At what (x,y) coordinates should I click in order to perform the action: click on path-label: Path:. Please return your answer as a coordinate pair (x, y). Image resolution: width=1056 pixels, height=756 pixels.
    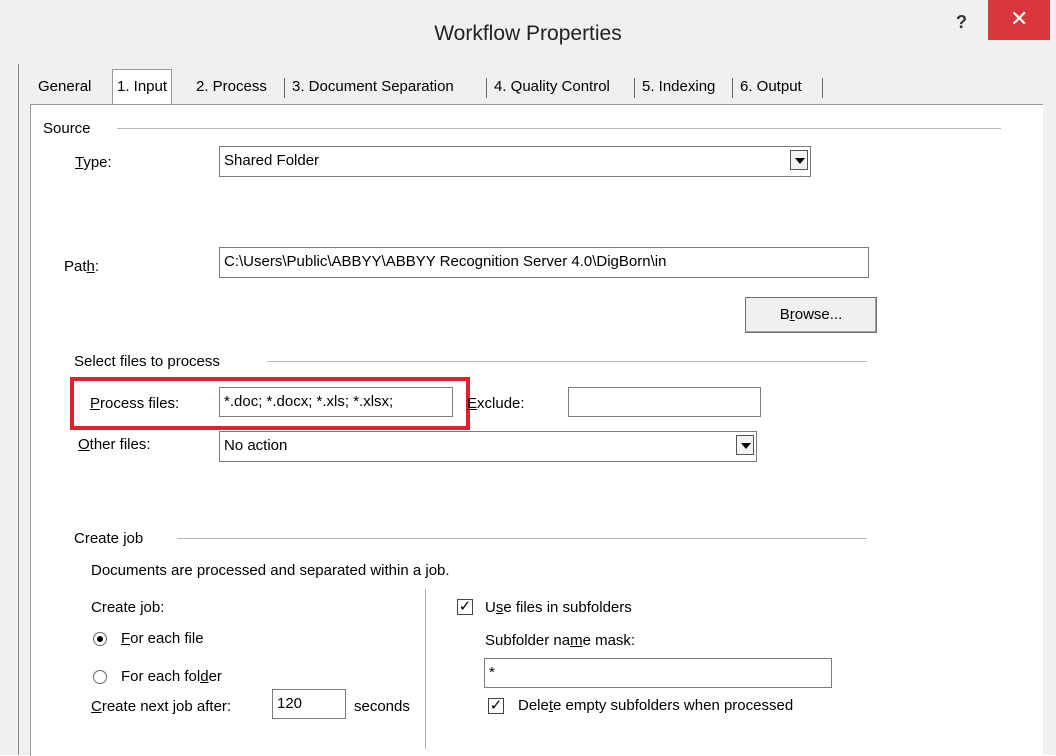
    Looking at the image, I should click on (82, 266).